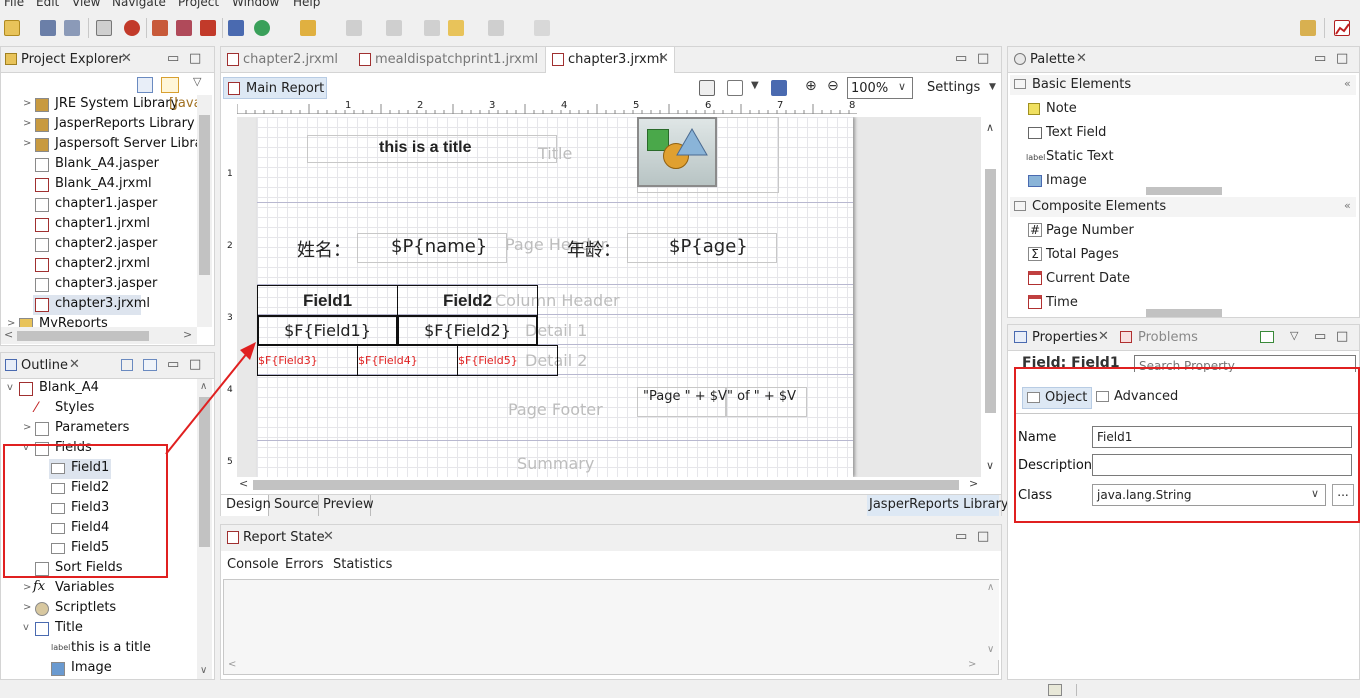 The image size is (1360, 698). Describe the element at coordinates (275, 88) in the screenshot. I see `main-report-button: Main Report` at that location.